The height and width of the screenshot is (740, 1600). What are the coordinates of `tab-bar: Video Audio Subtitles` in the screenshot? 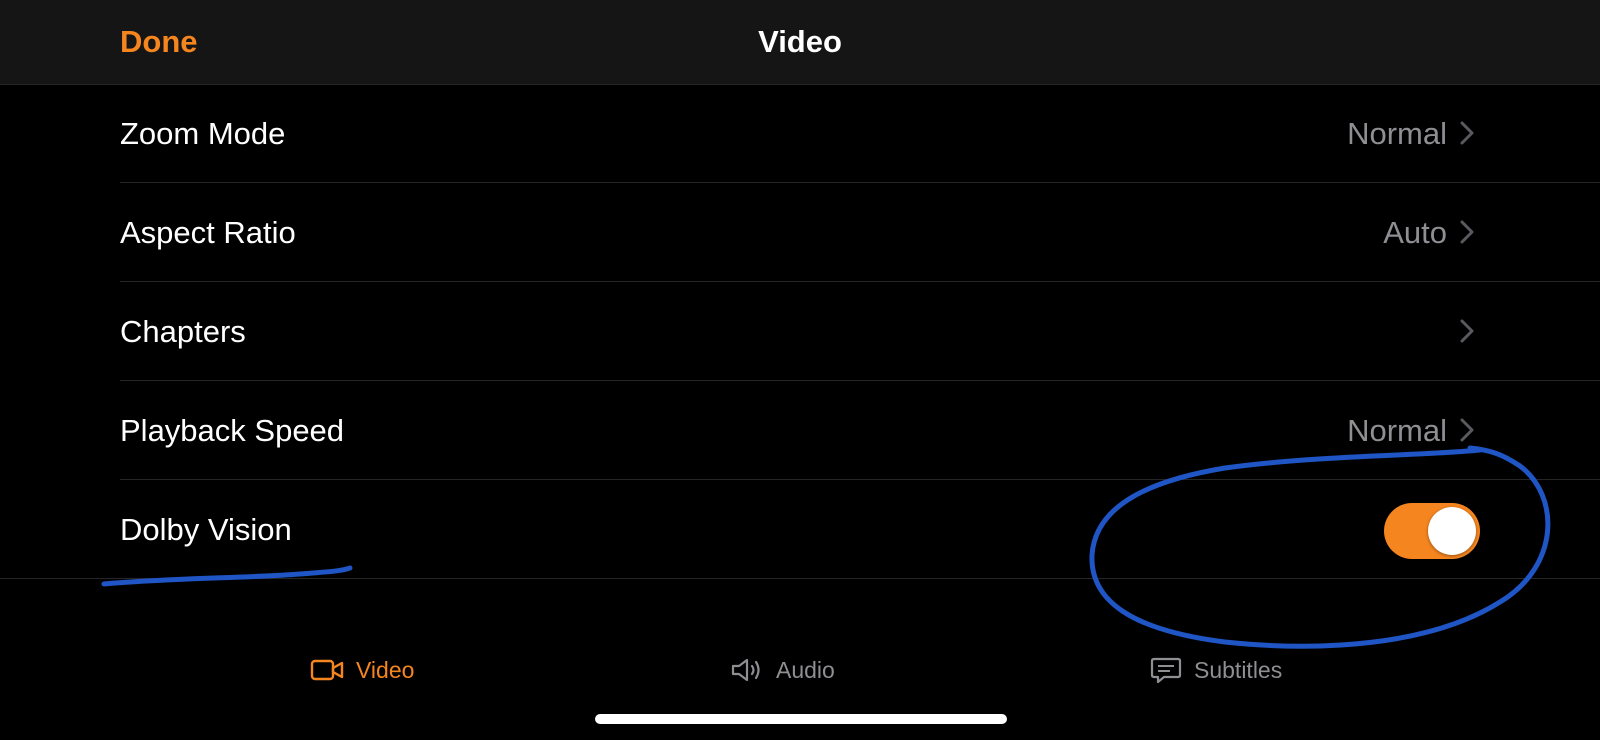 It's located at (800, 670).